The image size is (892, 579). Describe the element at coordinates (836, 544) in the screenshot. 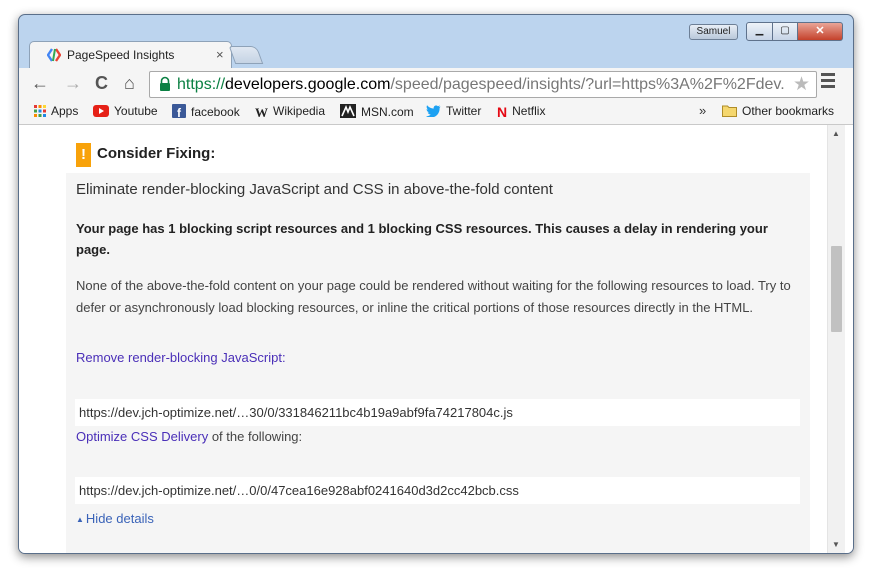

I see `scroll-down-arrow-icon: ▼` at that location.